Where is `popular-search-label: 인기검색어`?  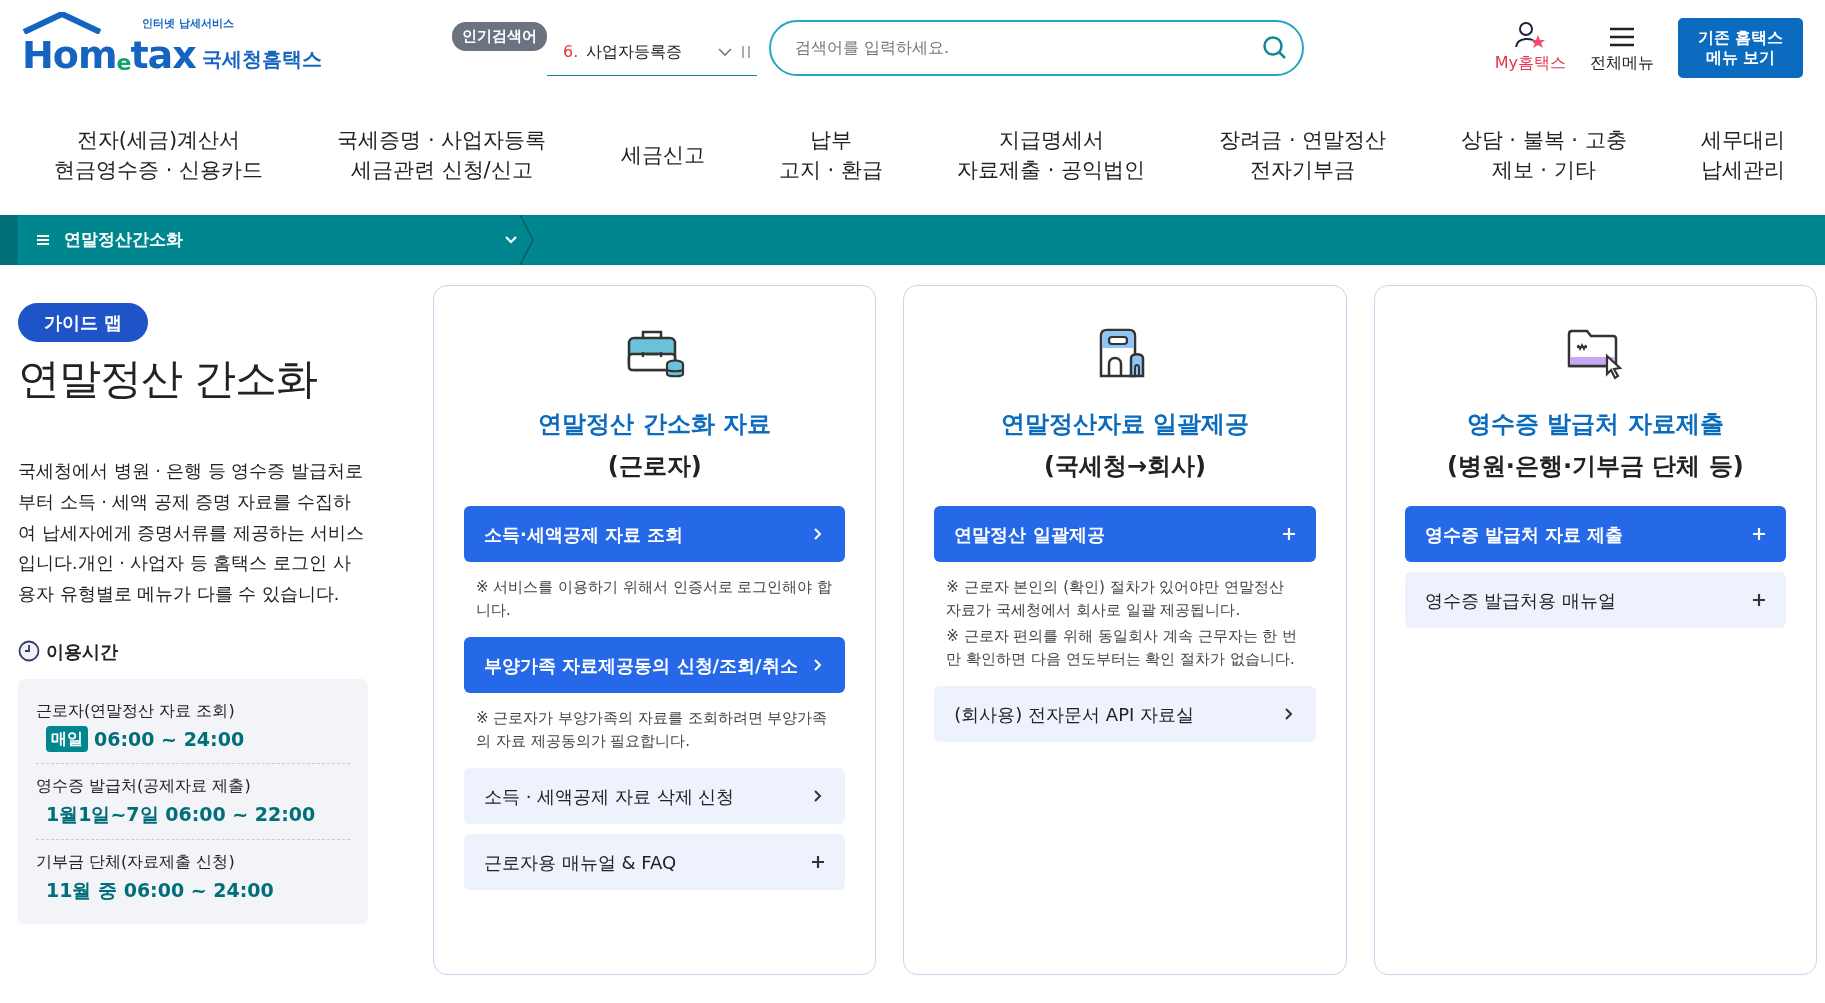 popular-search-label: 인기검색어 is located at coordinates (499, 36).